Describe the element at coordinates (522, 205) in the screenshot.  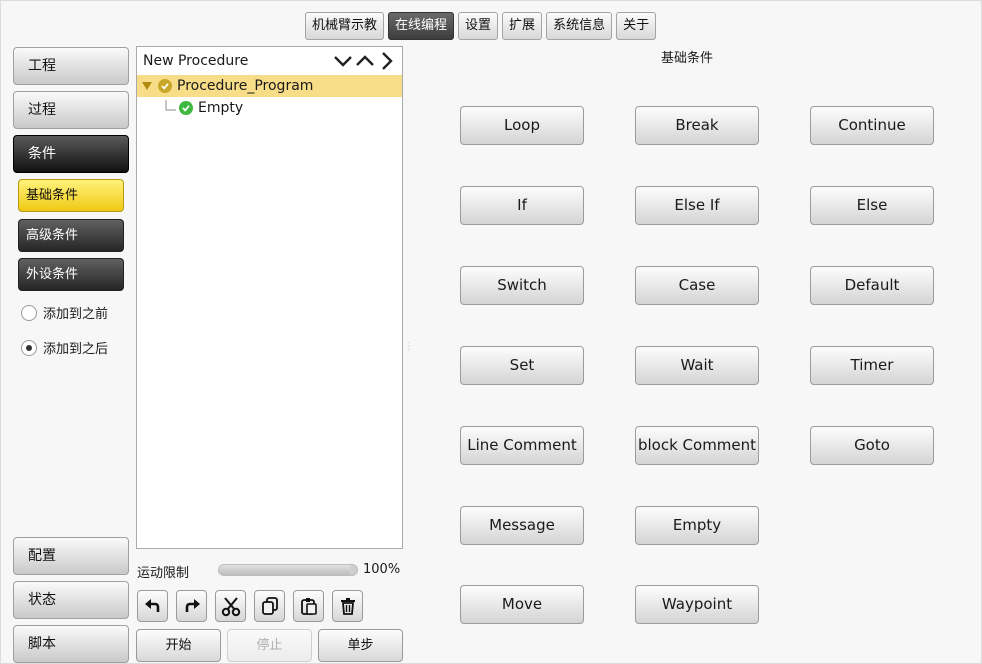
I see `if-button: If` at that location.